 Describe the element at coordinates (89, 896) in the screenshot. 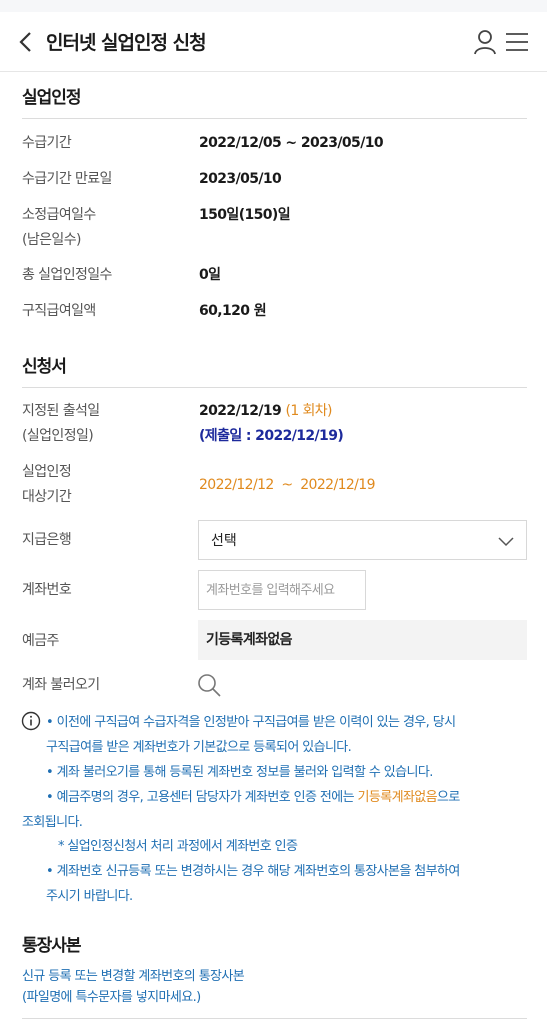

I see `note-line: 주시기 바랍니다.` at that location.